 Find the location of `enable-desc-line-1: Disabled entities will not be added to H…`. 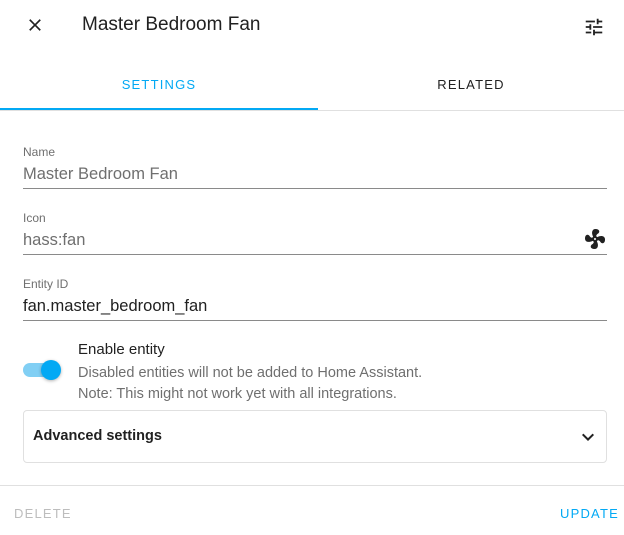

enable-desc-line-1: Disabled entities will not be added to H… is located at coordinates (250, 373).